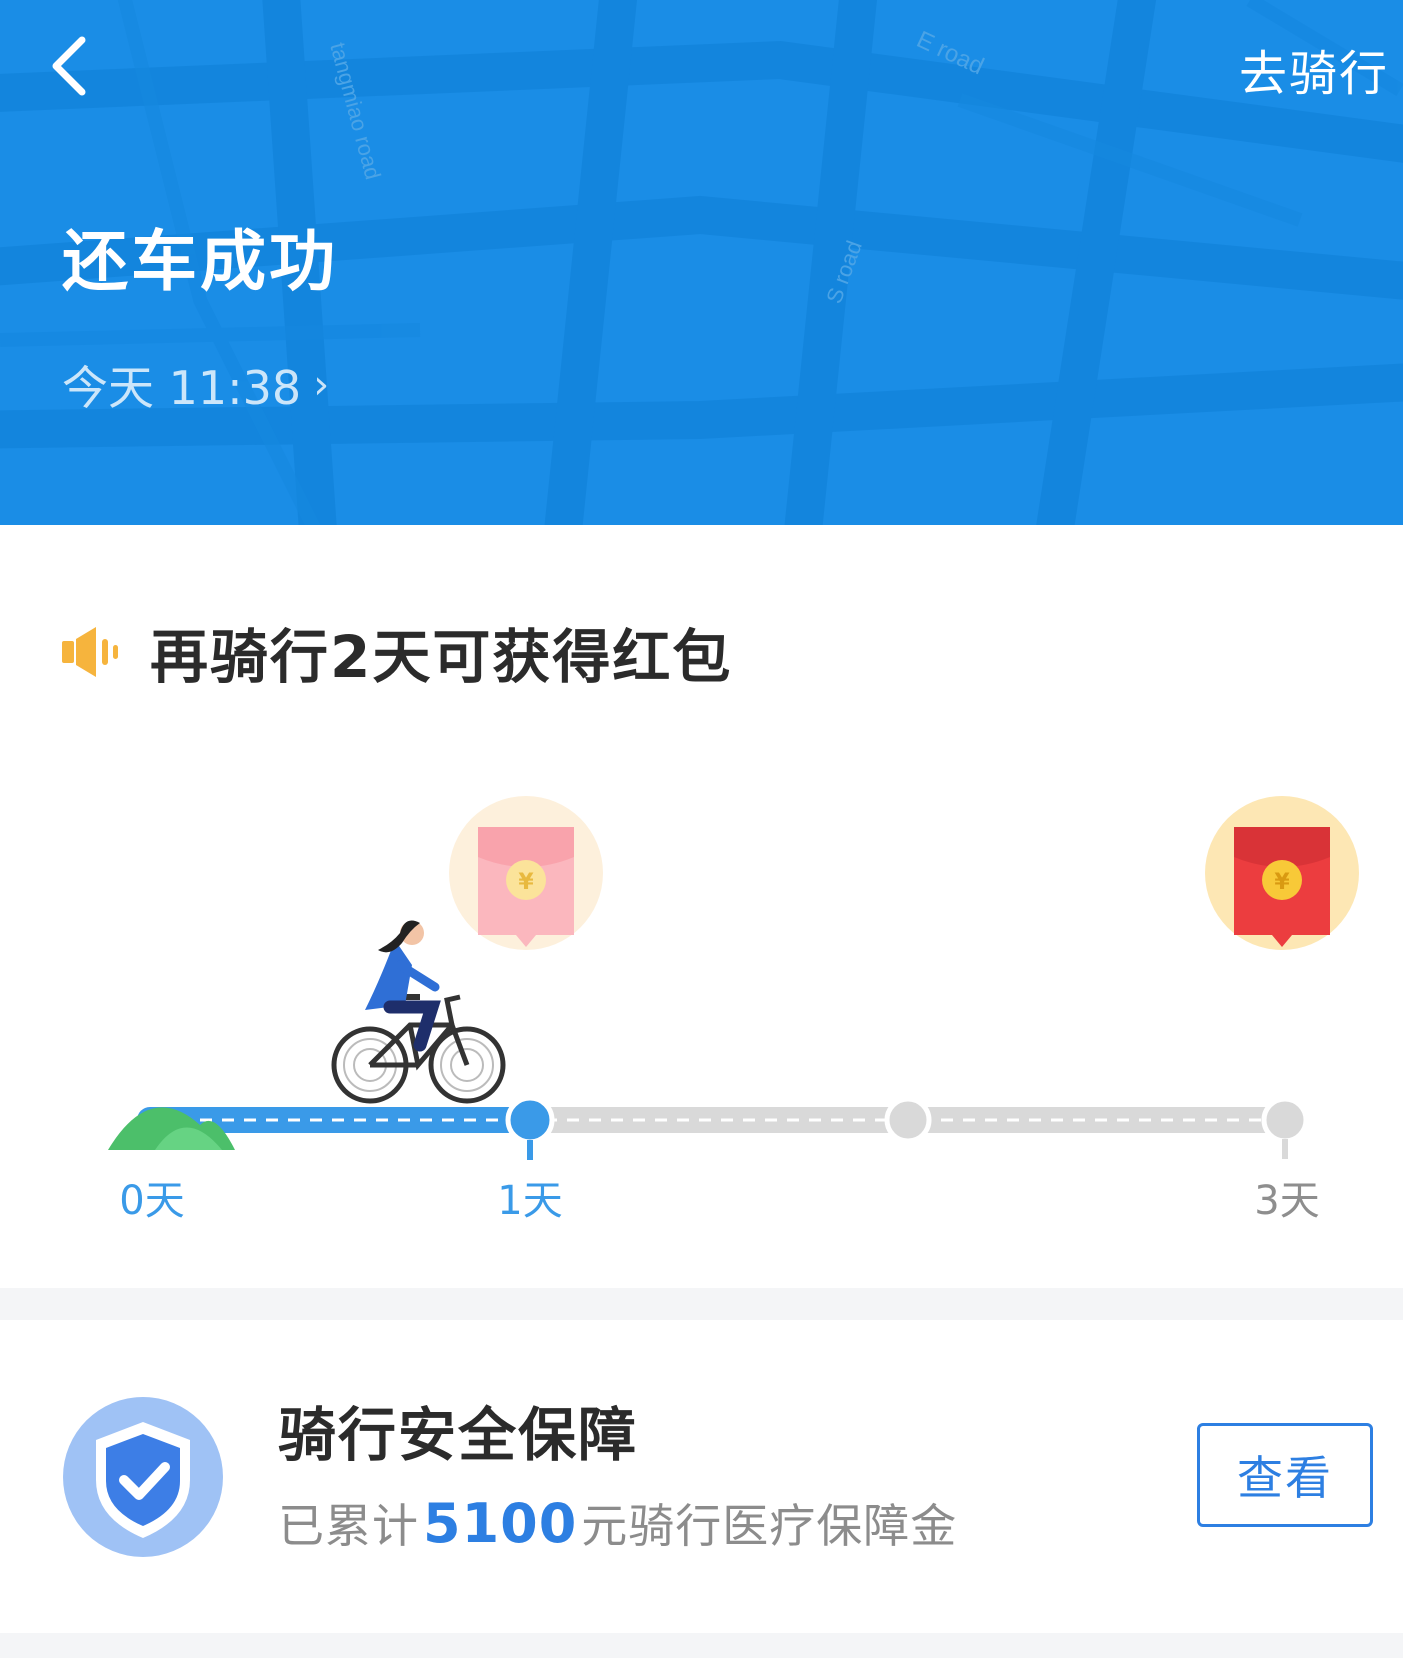  What do you see at coordinates (200, 261) in the screenshot?
I see `page-title: 还车成功` at bounding box center [200, 261].